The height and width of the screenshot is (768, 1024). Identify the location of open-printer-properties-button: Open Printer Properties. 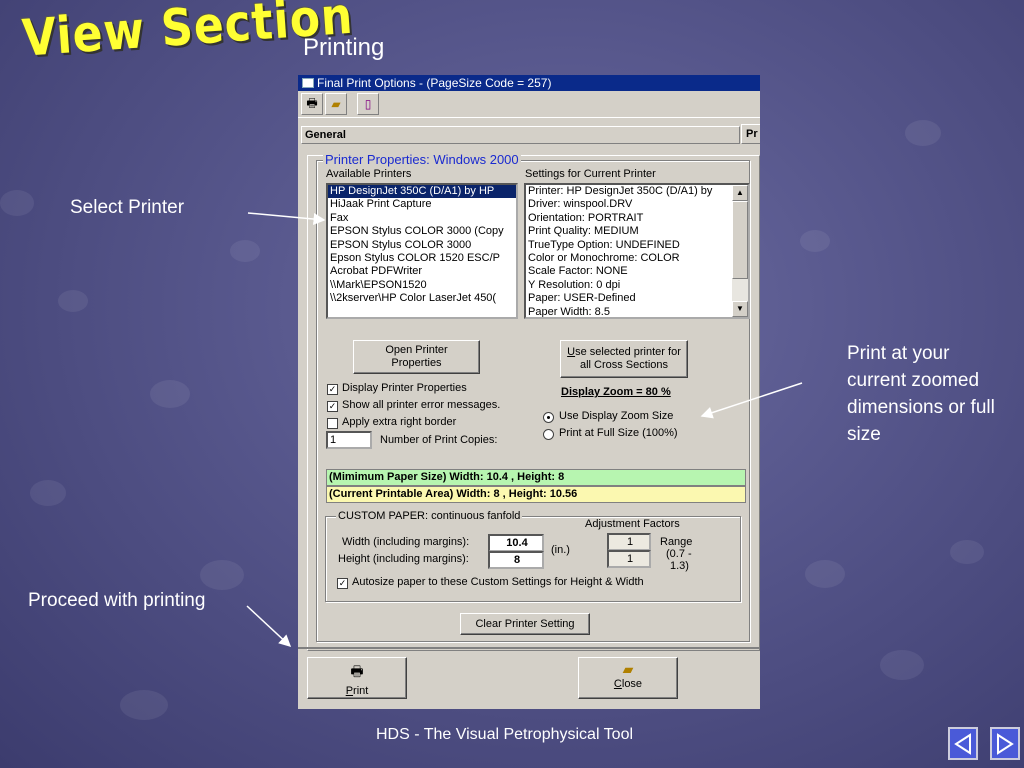
(416, 357).